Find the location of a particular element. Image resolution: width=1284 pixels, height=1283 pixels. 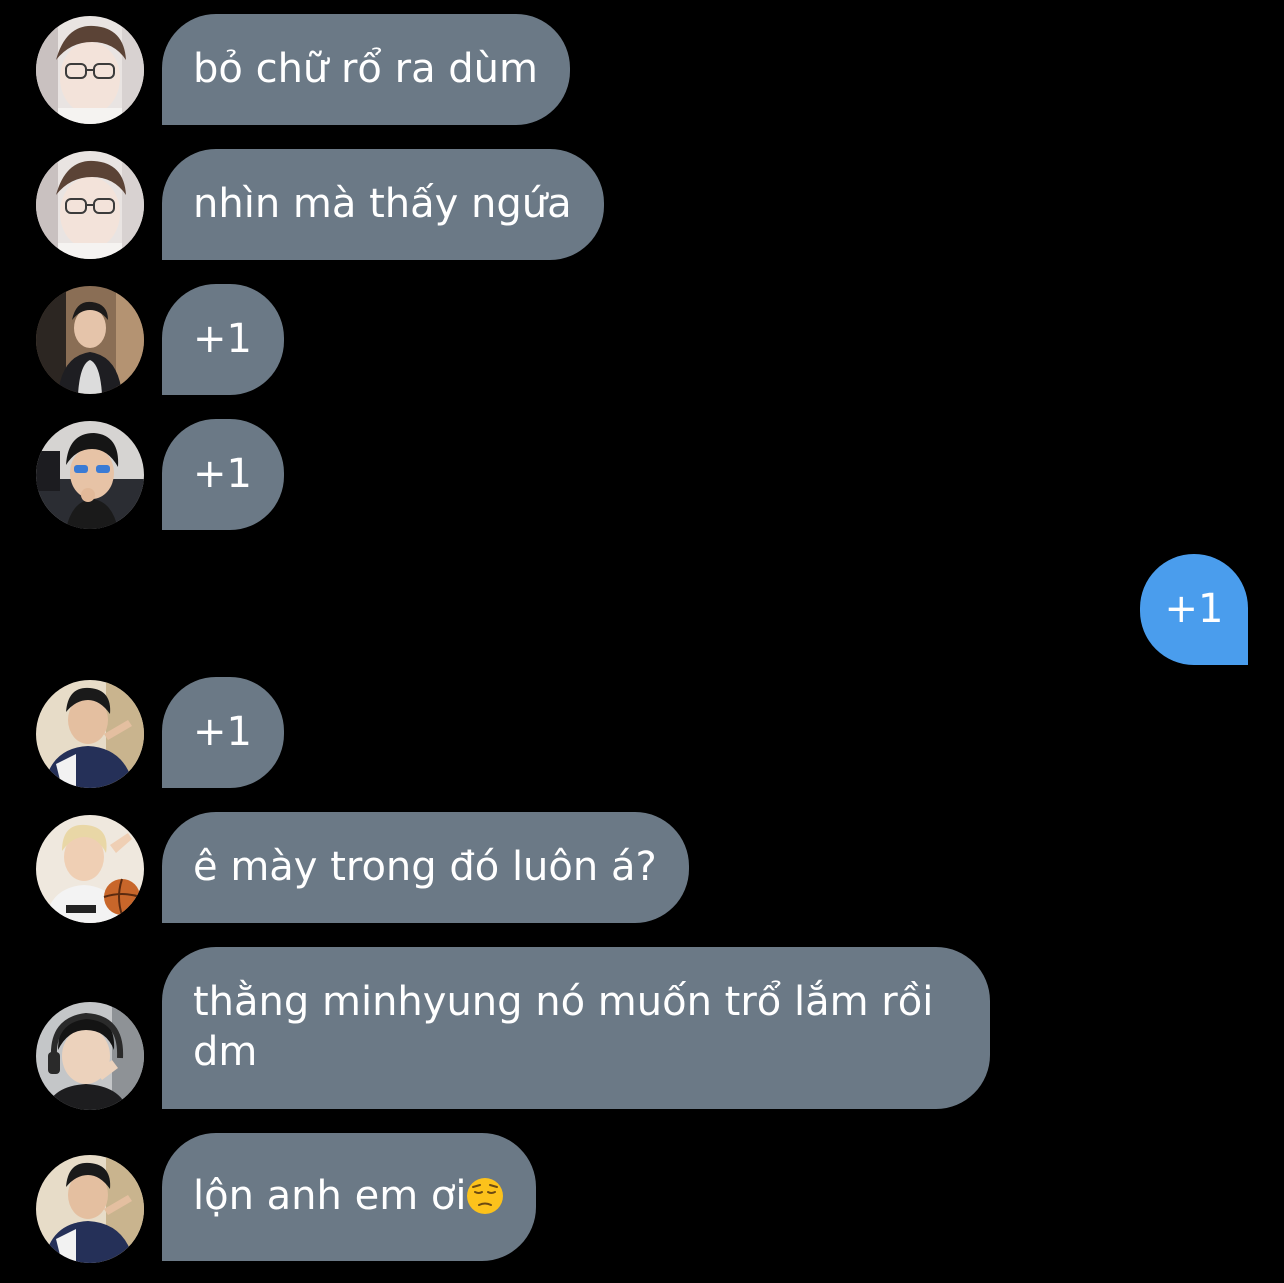

pensive-face-icon is located at coordinates (485, 1196).